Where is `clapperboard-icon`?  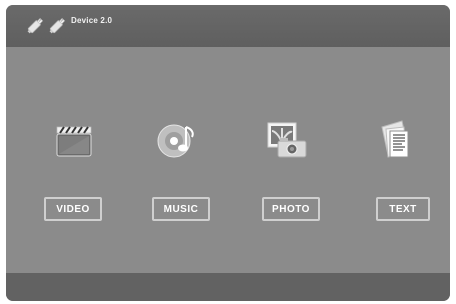 clapperboard-icon is located at coordinates (74, 141).